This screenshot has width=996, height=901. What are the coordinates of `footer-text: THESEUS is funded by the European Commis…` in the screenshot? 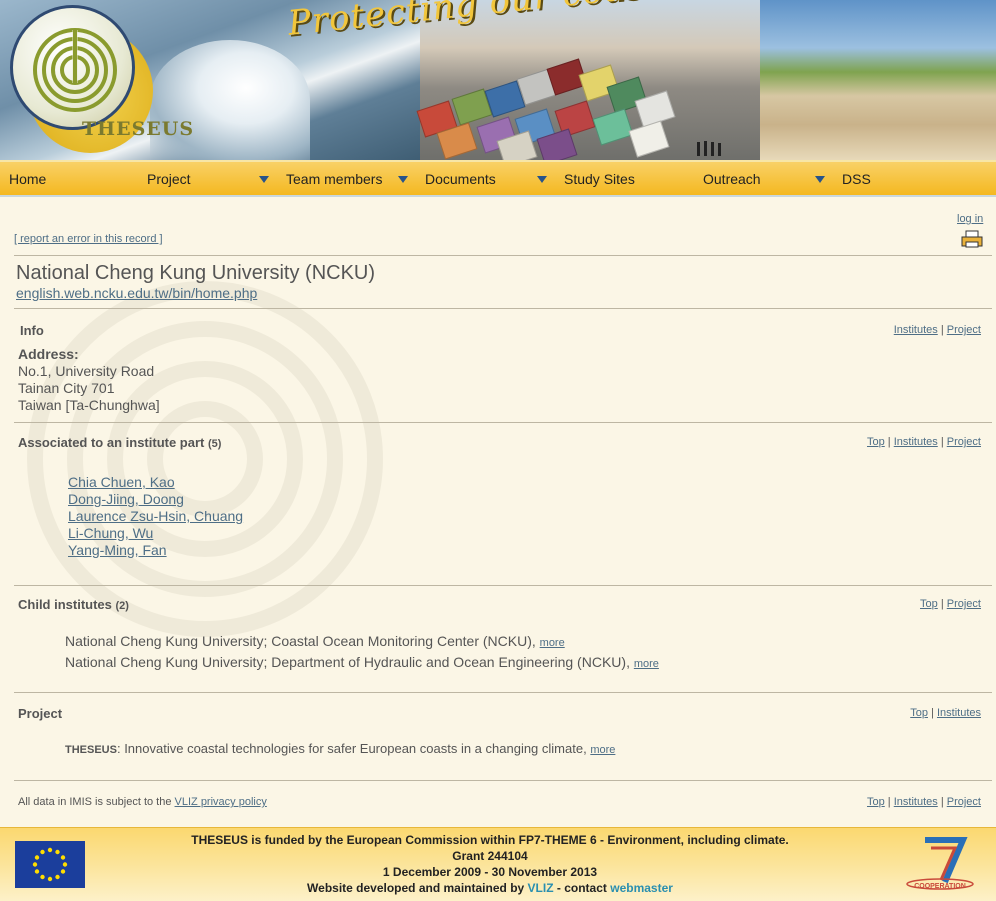 It's located at (490, 864).